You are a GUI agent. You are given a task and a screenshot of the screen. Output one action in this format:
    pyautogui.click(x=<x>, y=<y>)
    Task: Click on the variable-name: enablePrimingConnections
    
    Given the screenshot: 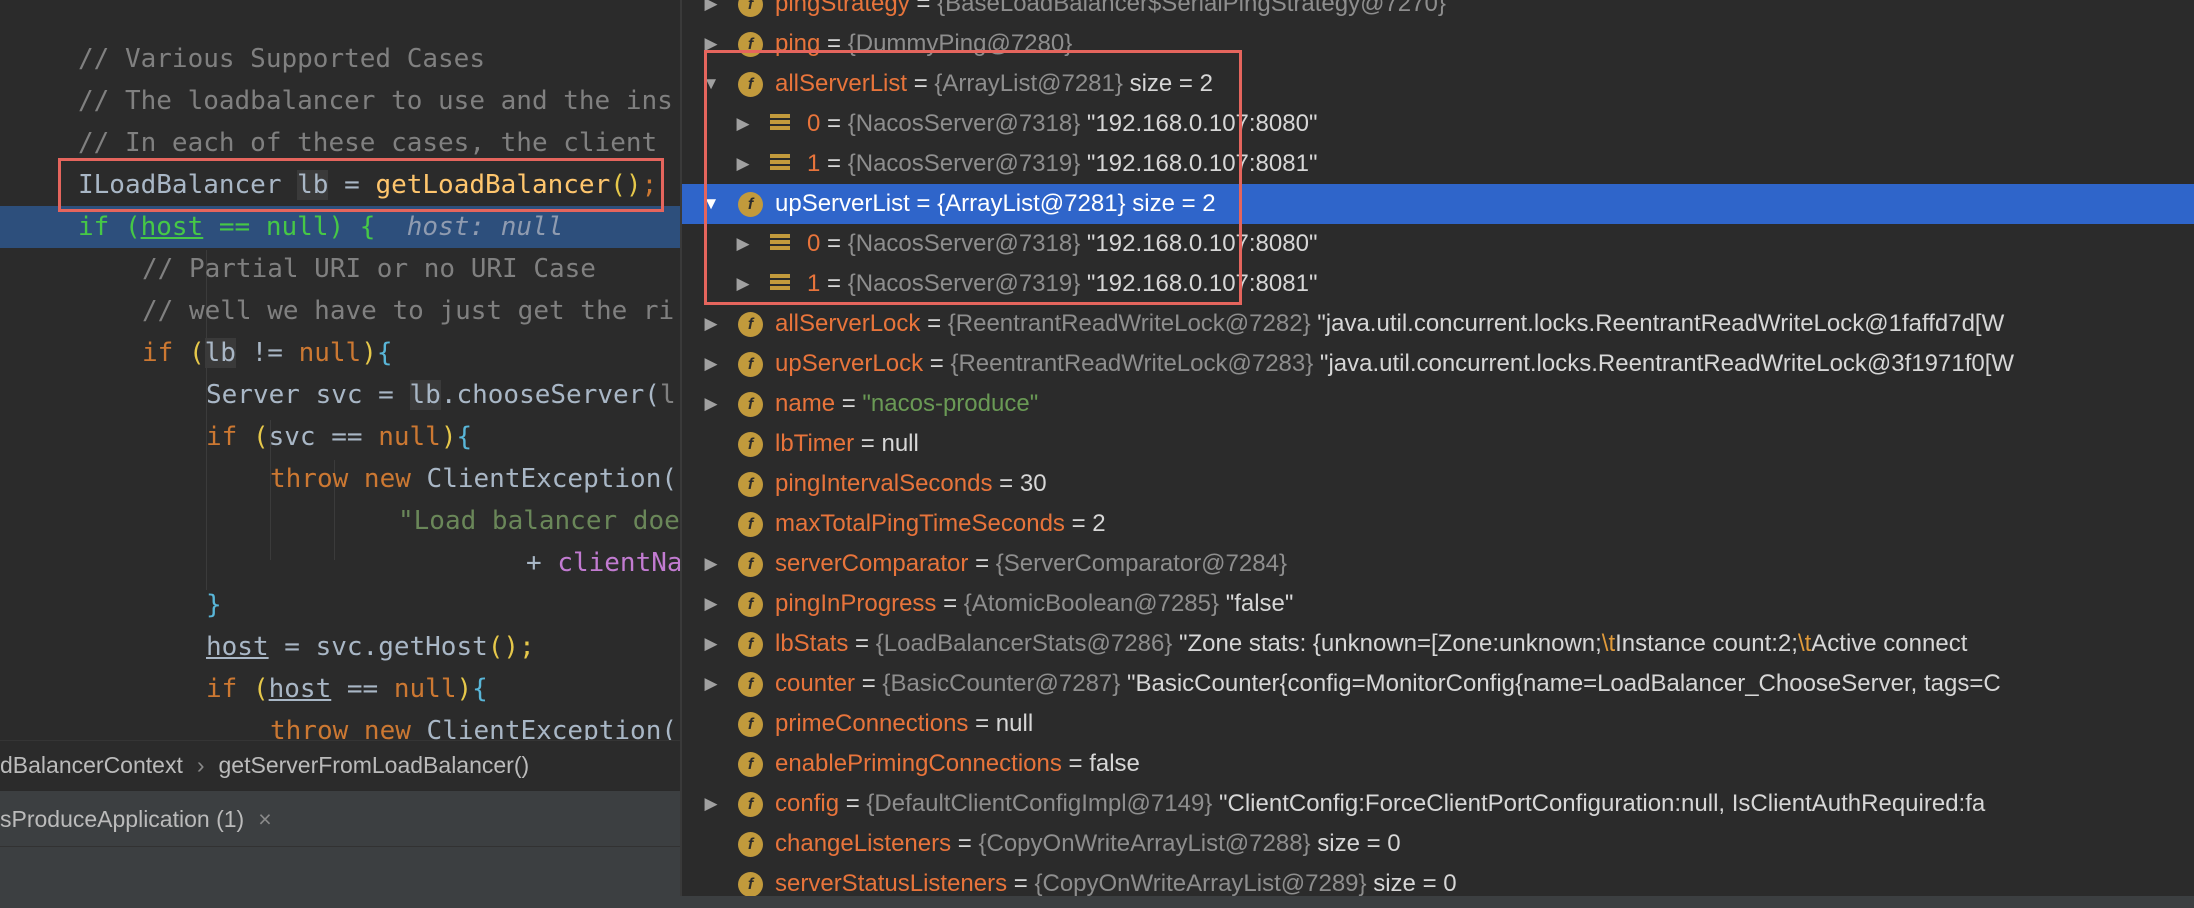 What is the action you would take?
    pyautogui.click(x=918, y=763)
    